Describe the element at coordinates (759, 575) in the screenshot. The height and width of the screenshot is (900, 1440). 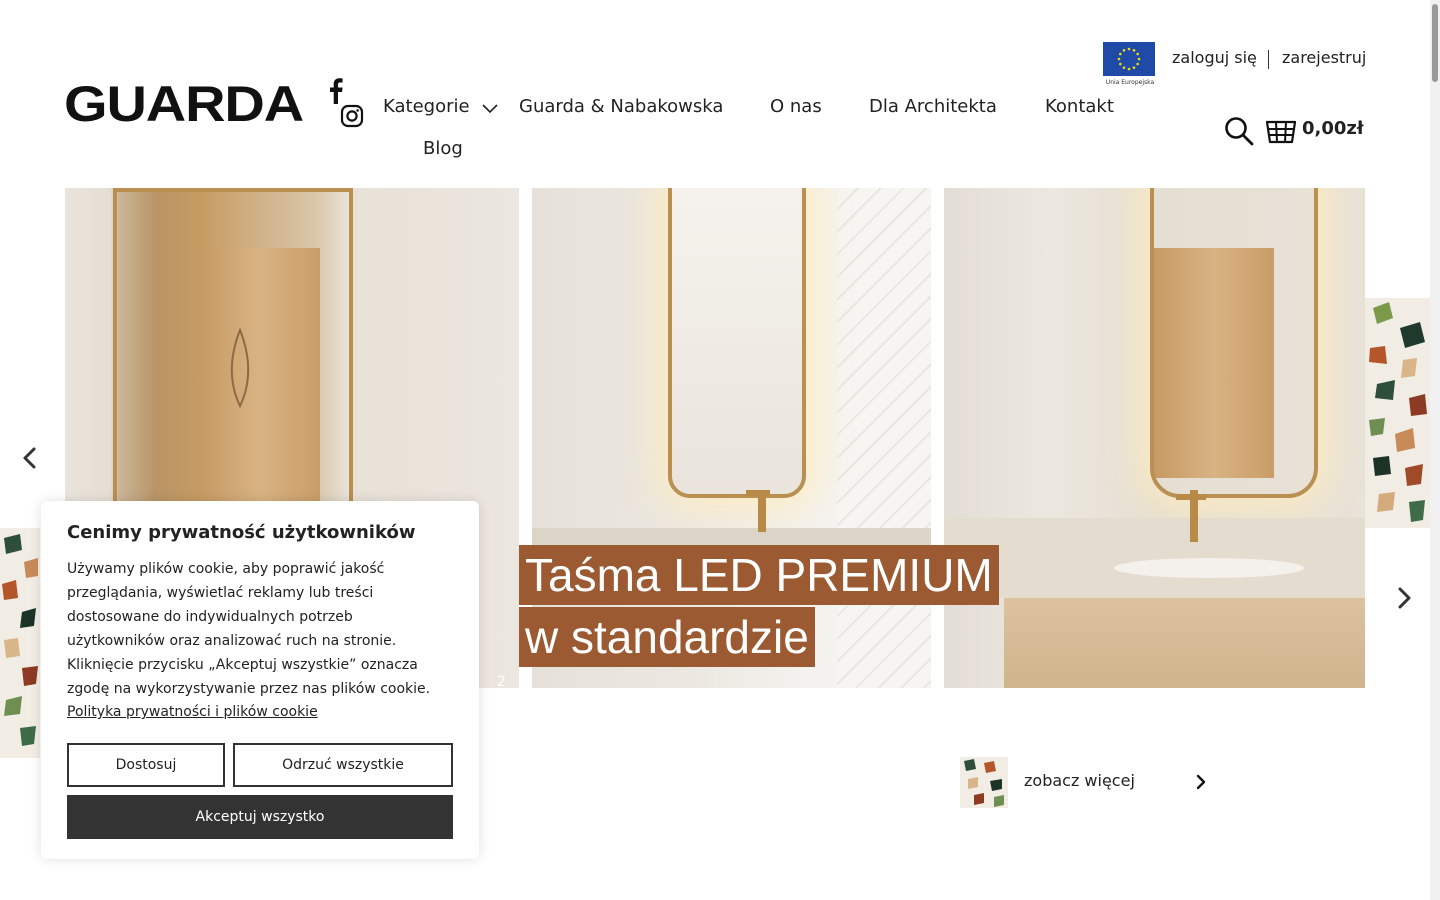
I see `banner-line-1: Taśma LED PREMIUM` at that location.